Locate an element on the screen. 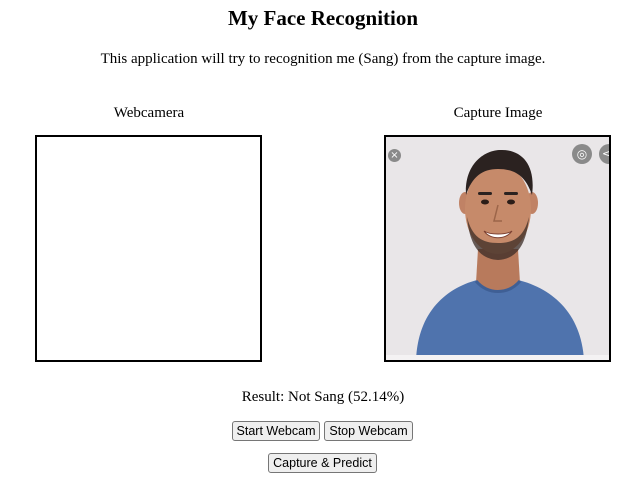 This screenshot has height=480, width=640. capture-predict-button: Capture & Predict is located at coordinates (322, 463).